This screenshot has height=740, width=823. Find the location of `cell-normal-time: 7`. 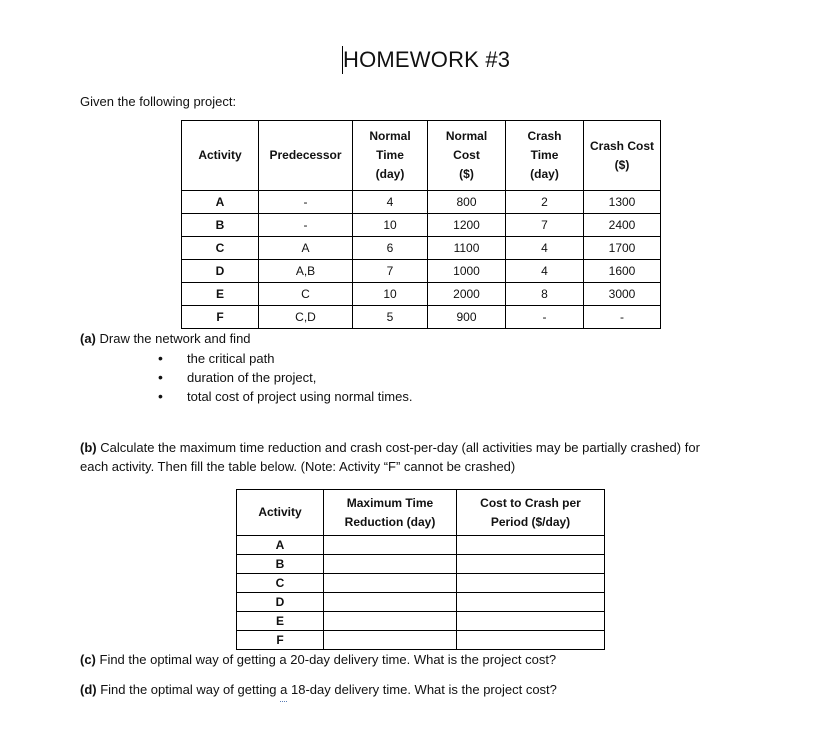

cell-normal-time: 7 is located at coordinates (390, 271).